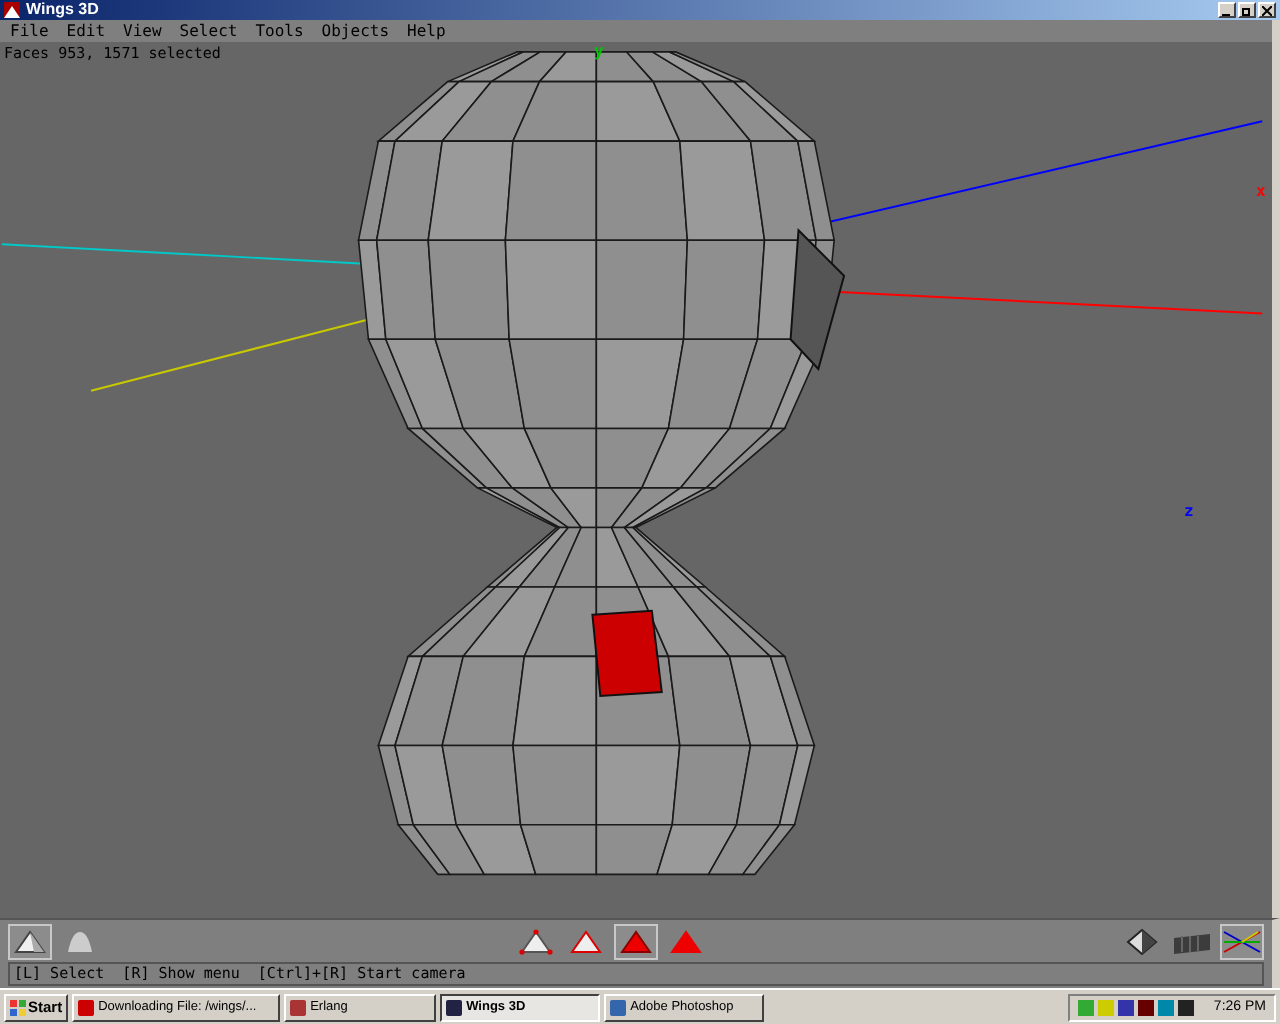 This screenshot has width=1280, height=1024. Describe the element at coordinates (686, 941) in the screenshot. I see `body-mode-icon` at that location.